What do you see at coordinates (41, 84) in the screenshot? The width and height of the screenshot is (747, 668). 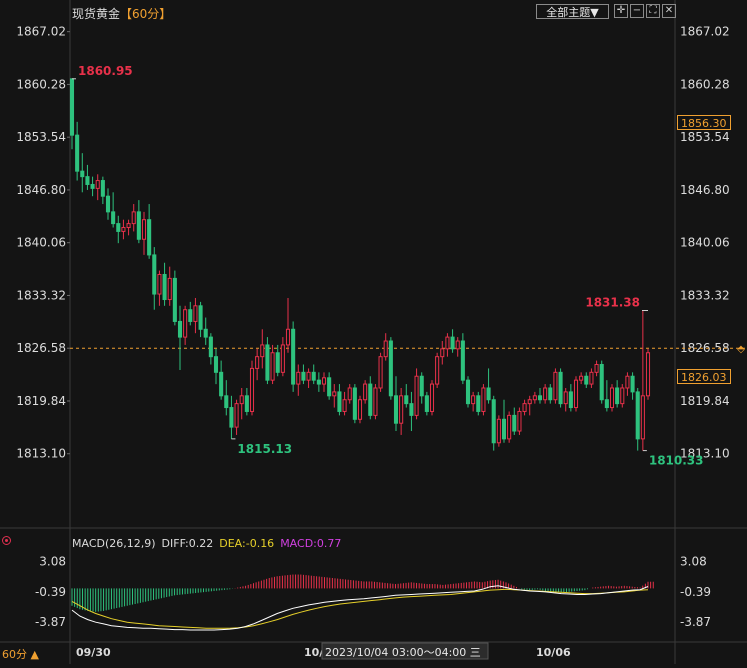 I see `y-tick-left: 1860.28` at bounding box center [41, 84].